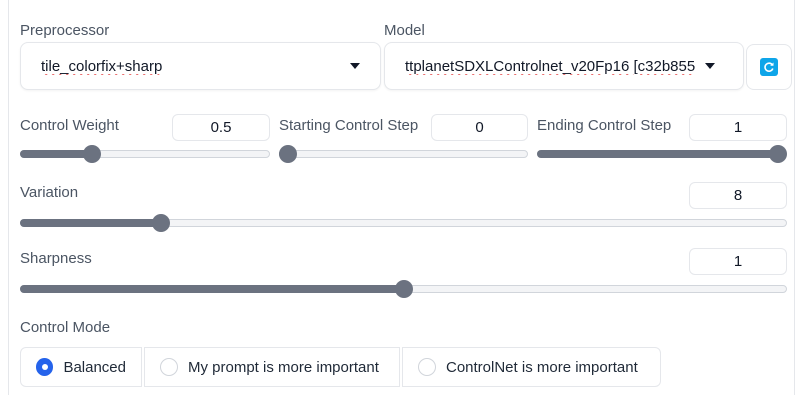  I want to click on control-weight-label: Control Weight, so click(69, 125).